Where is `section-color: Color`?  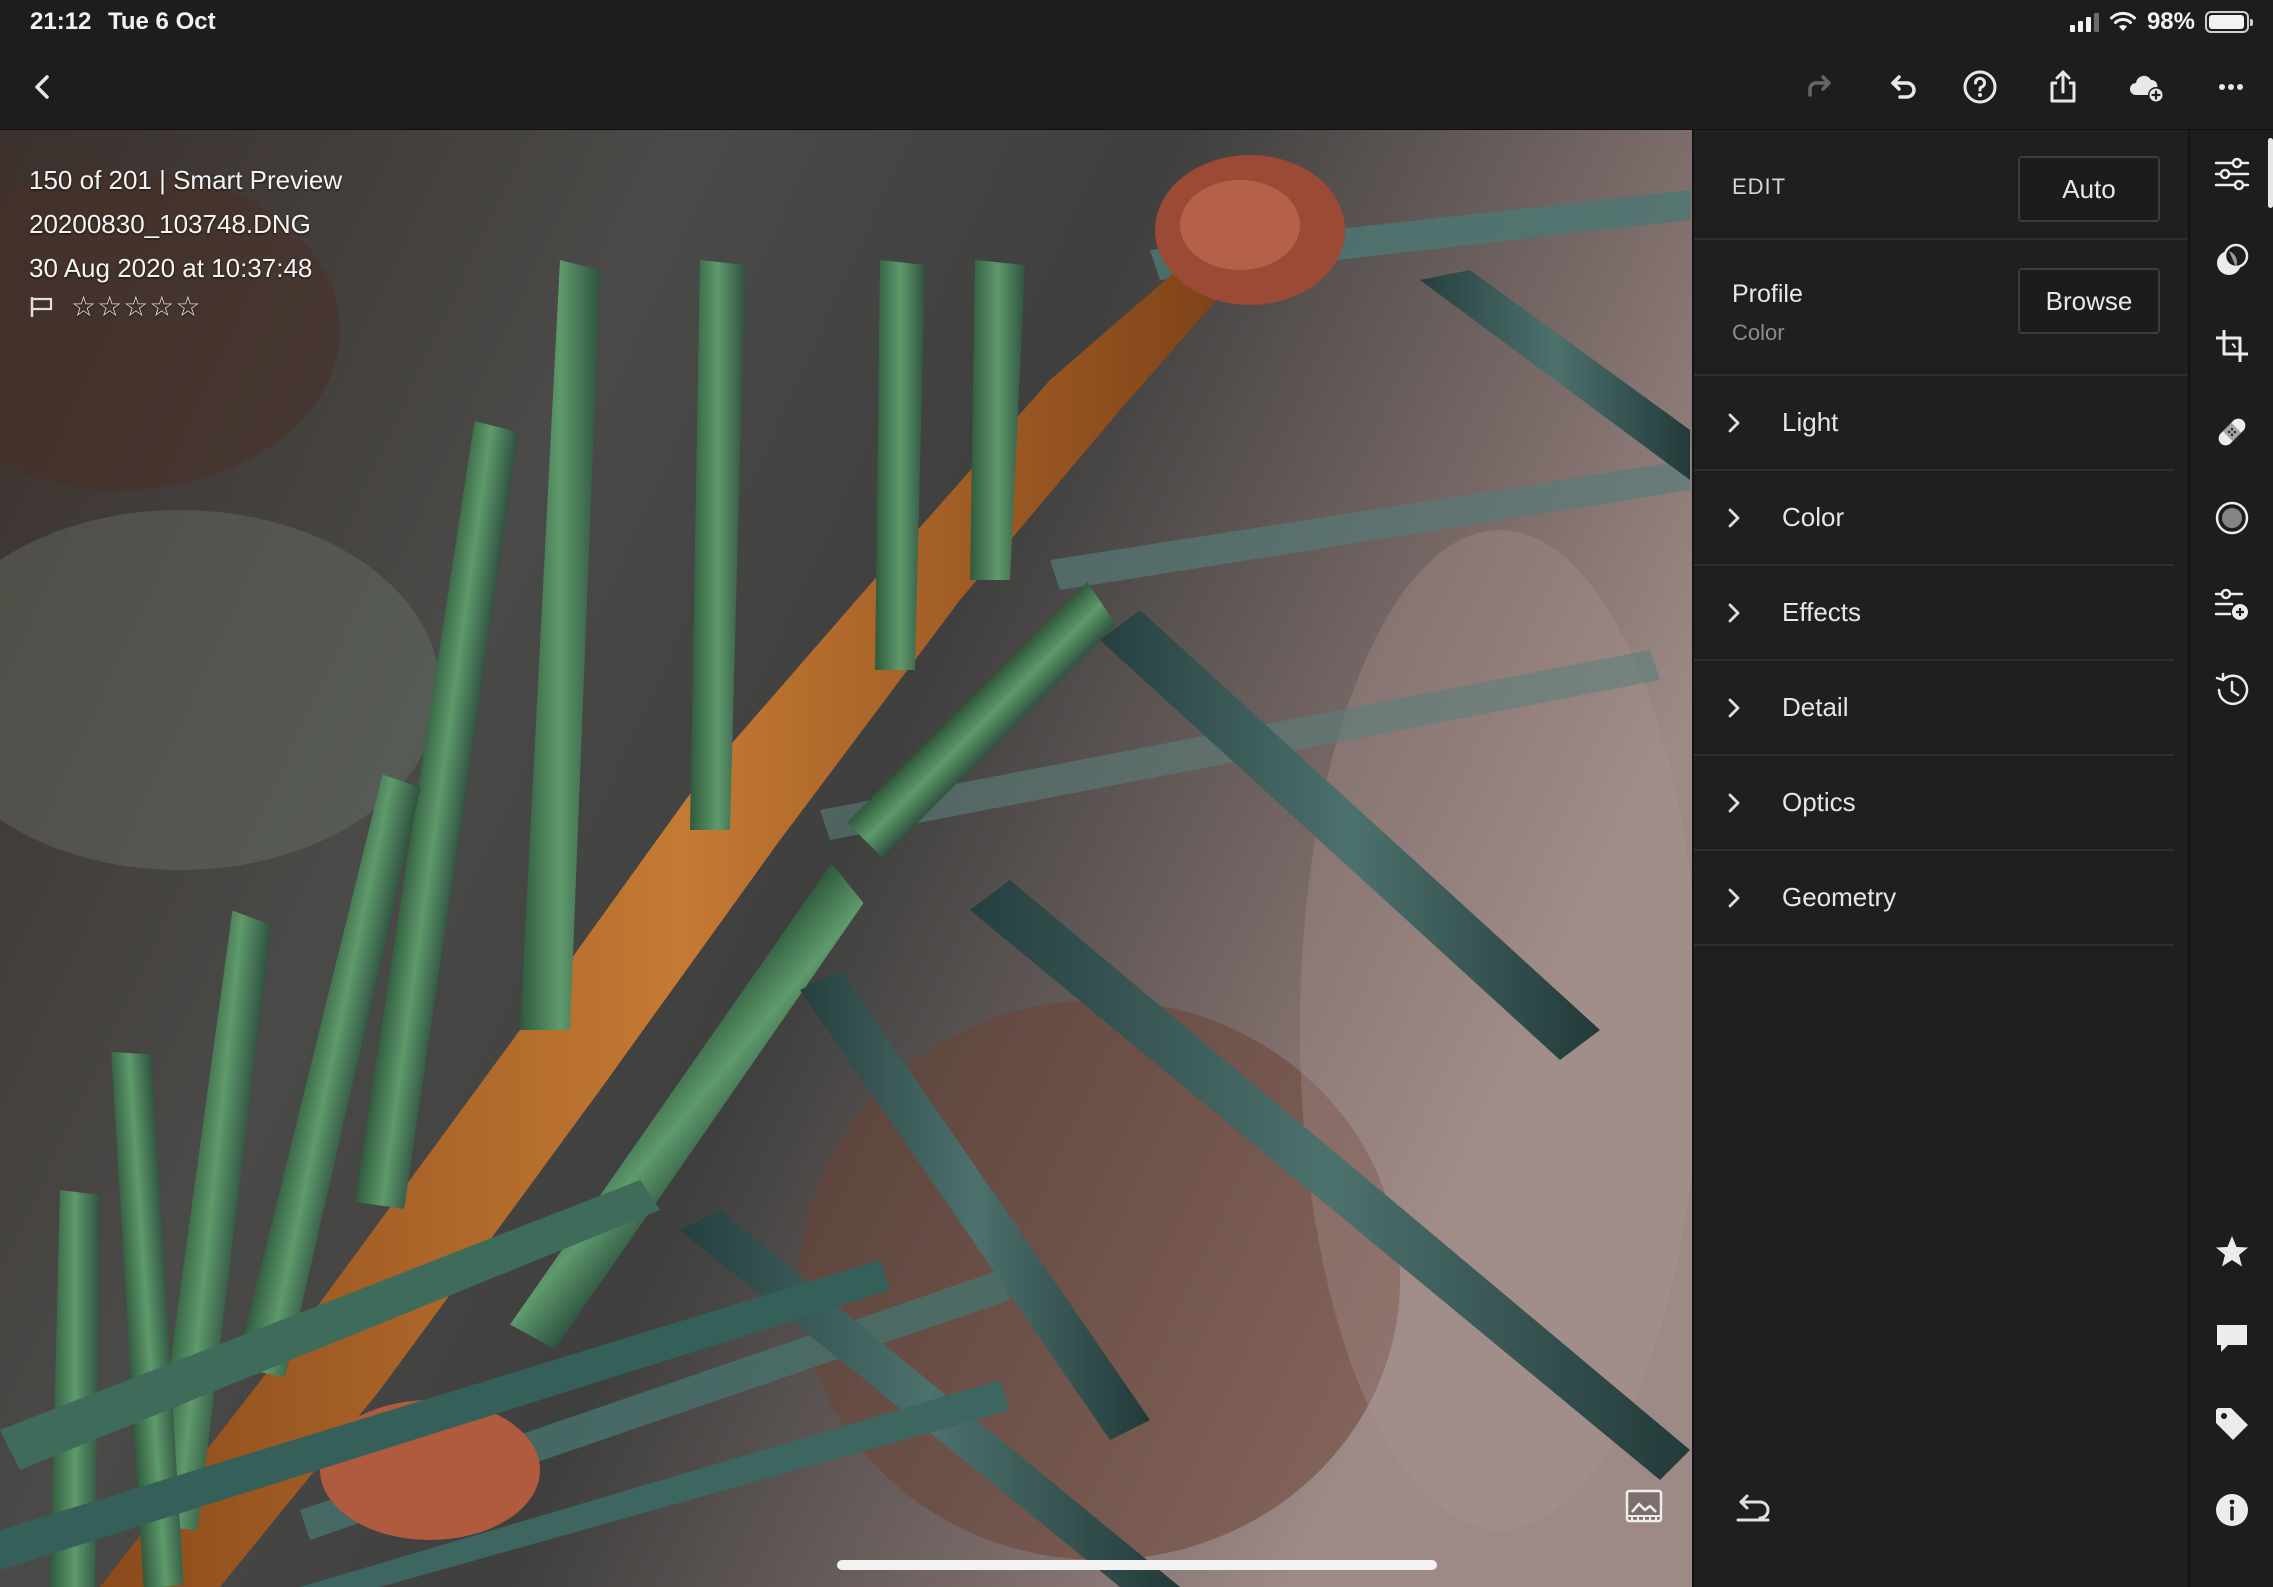 section-color: Color is located at coordinates (1934, 518).